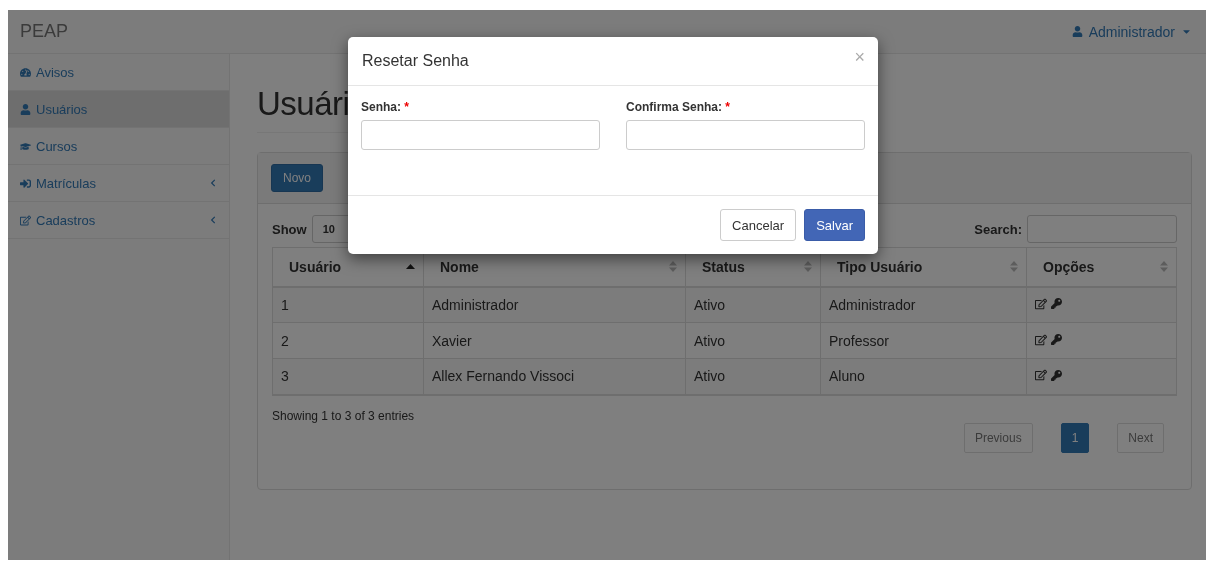 The height and width of the screenshot is (576, 1206). Describe the element at coordinates (118, 109) in the screenshot. I see `sidebar-item: Usuários` at that location.